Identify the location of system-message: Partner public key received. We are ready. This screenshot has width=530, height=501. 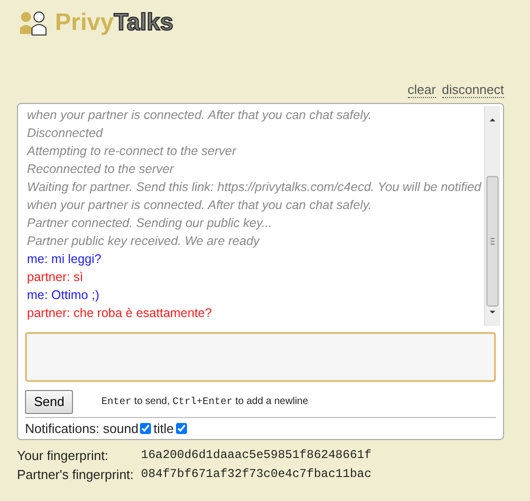
(144, 241).